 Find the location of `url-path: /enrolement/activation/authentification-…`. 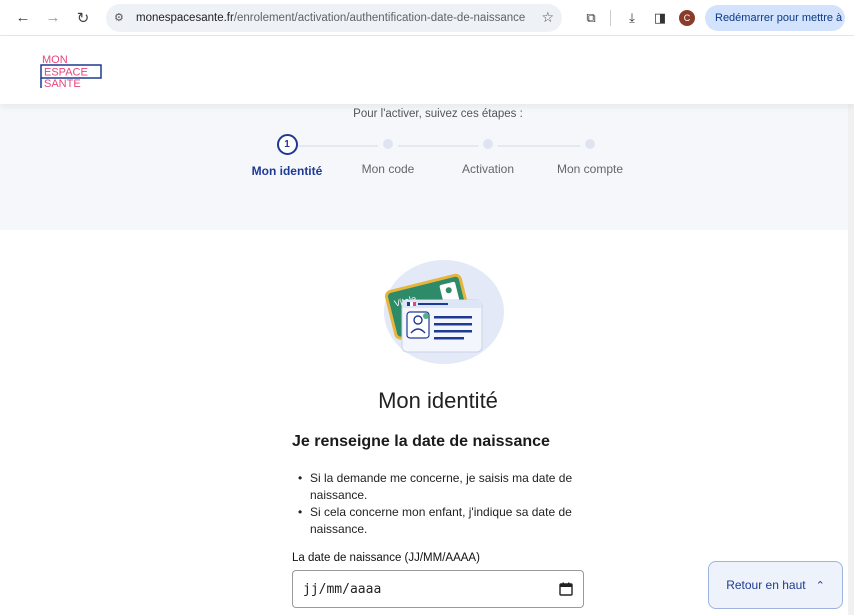

url-path: /enrolement/activation/authentification-… is located at coordinates (379, 17).